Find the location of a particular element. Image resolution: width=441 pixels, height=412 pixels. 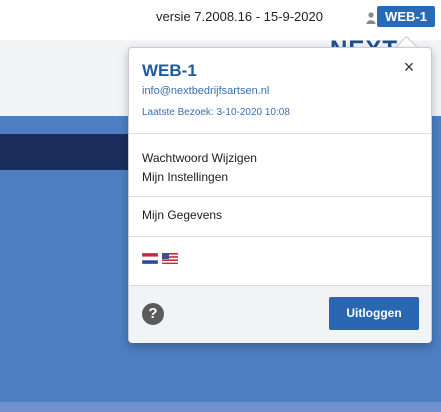

top-bar: versie 7.2008.16 - 15-9-2020 WEB-1 is located at coordinates (220, 20).